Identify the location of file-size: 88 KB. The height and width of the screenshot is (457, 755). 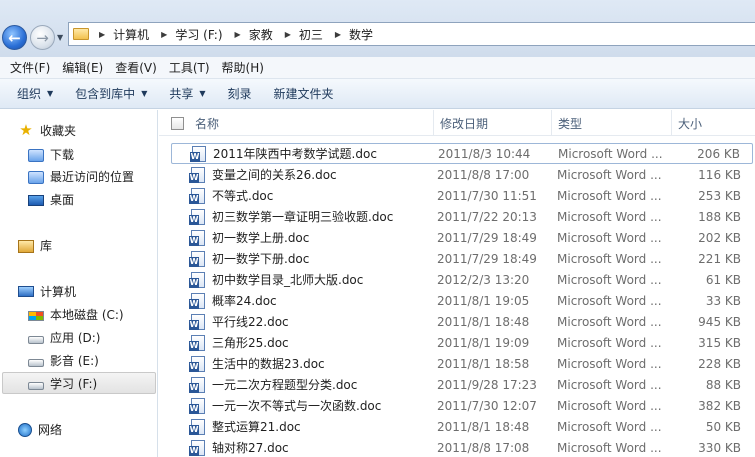
(723, 384).